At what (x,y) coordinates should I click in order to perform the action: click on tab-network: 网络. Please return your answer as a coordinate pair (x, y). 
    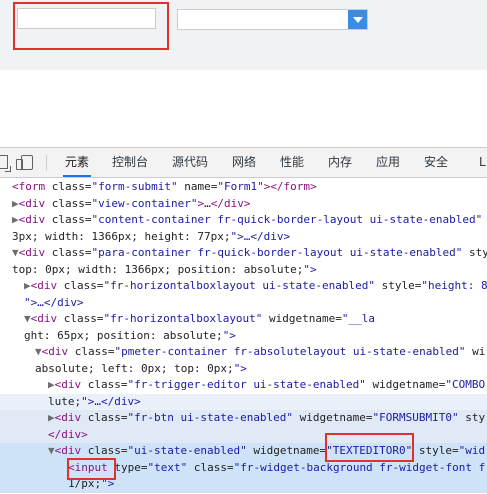
    Looking at the image, I should click on (244, 162).